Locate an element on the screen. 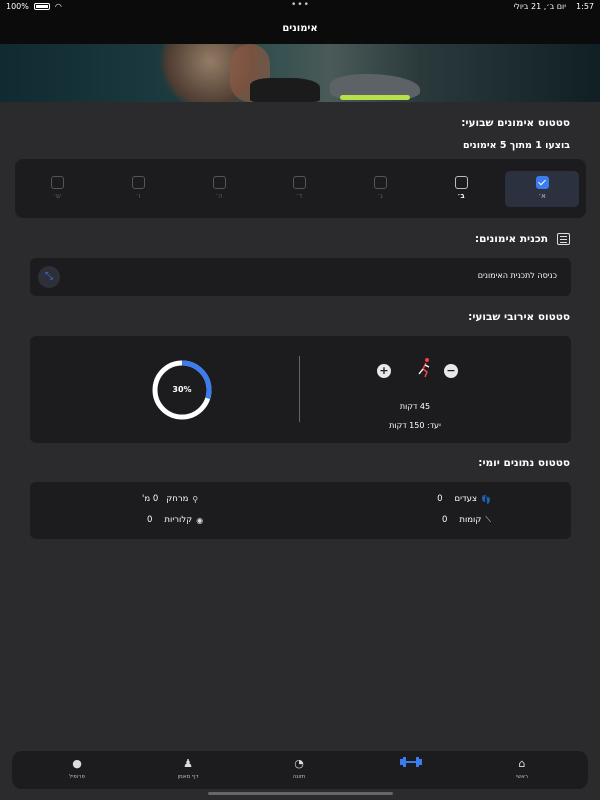  steps-value: 0 is located at coordinates (440, 499).